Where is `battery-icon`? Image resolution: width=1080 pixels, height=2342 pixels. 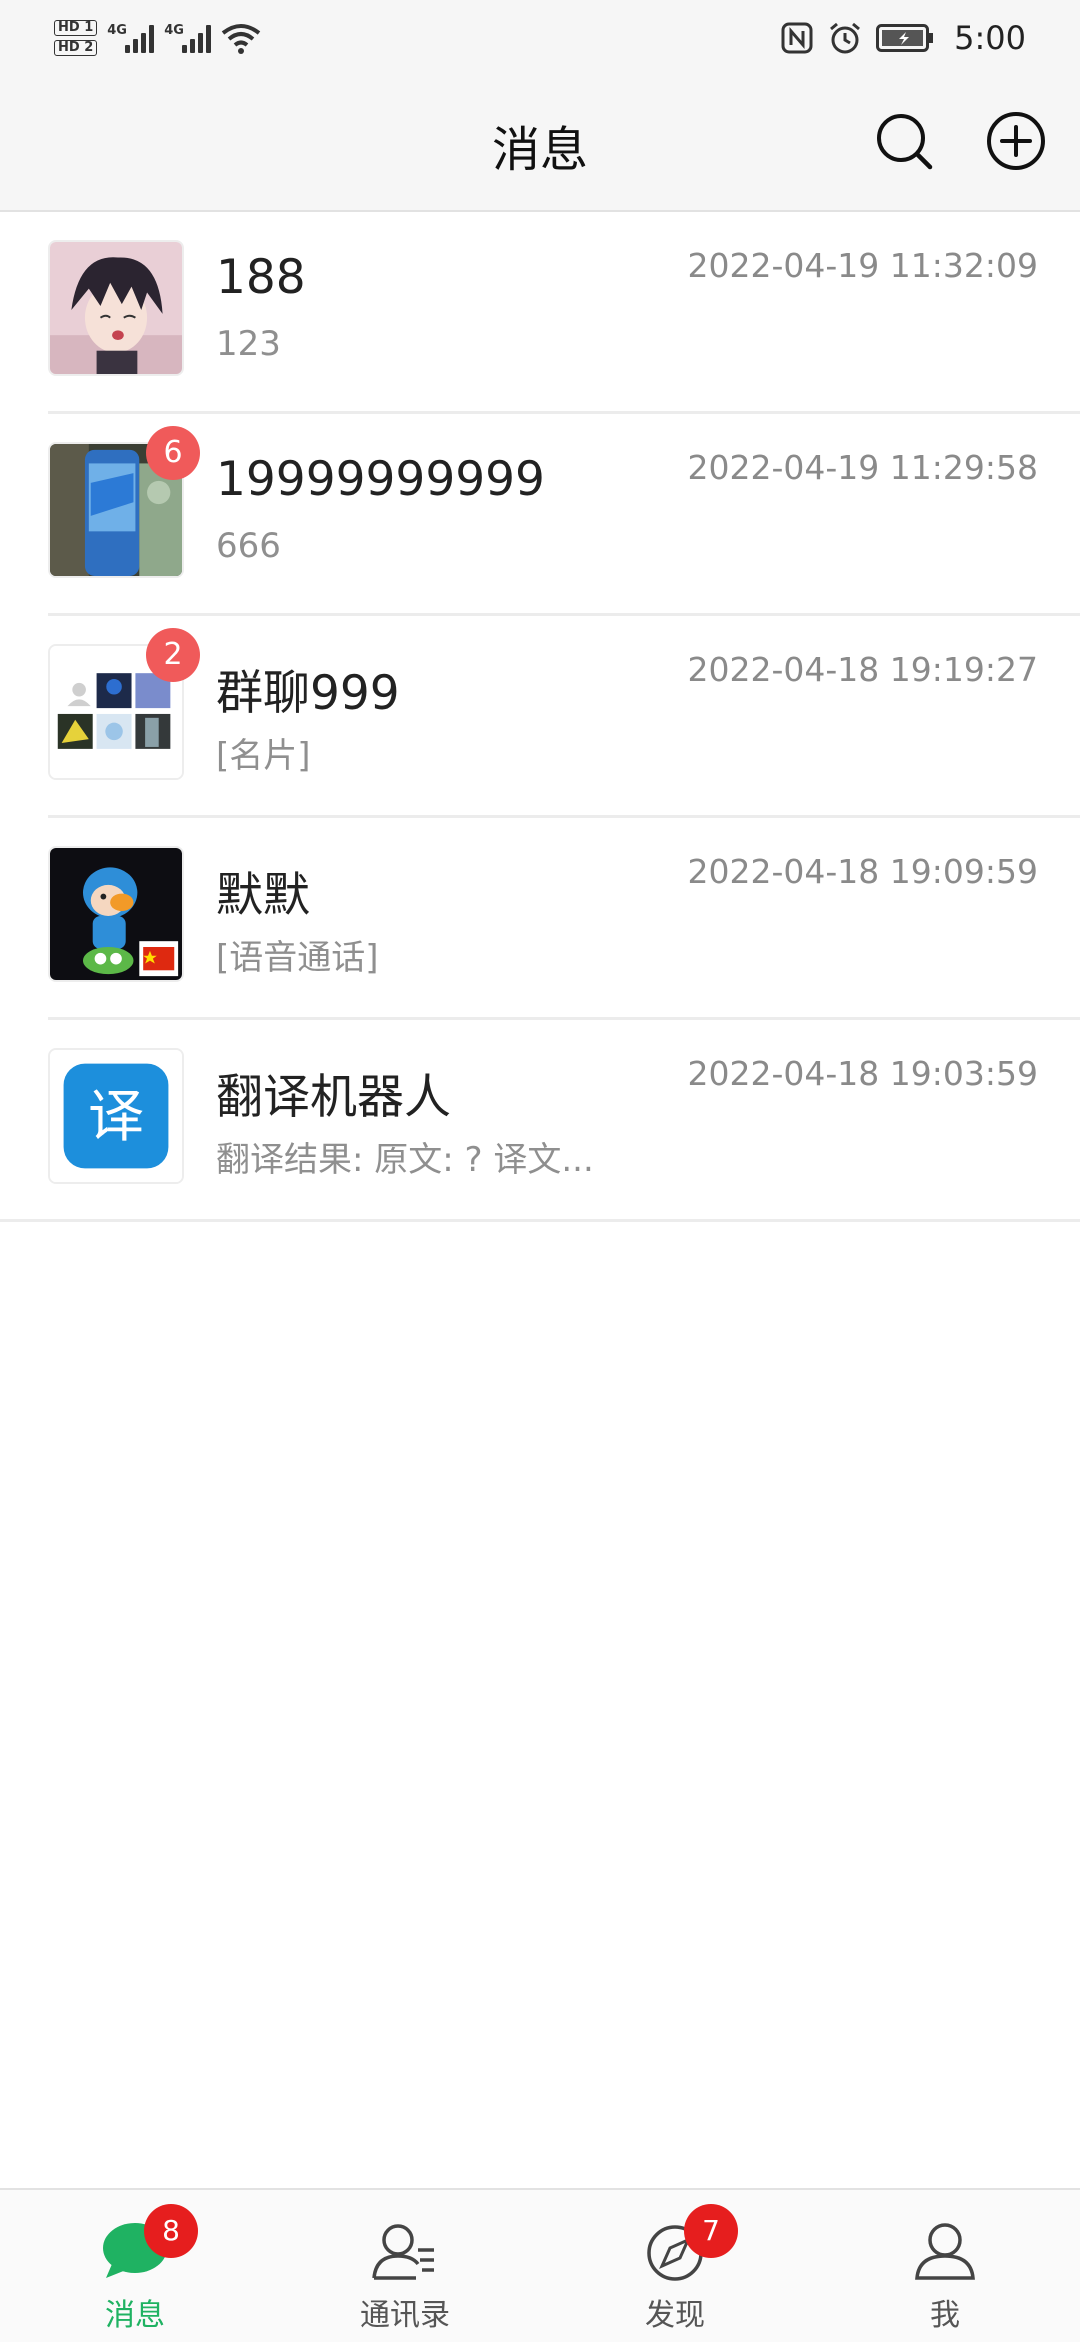
battery-icon is located at coordinates (905, 38).